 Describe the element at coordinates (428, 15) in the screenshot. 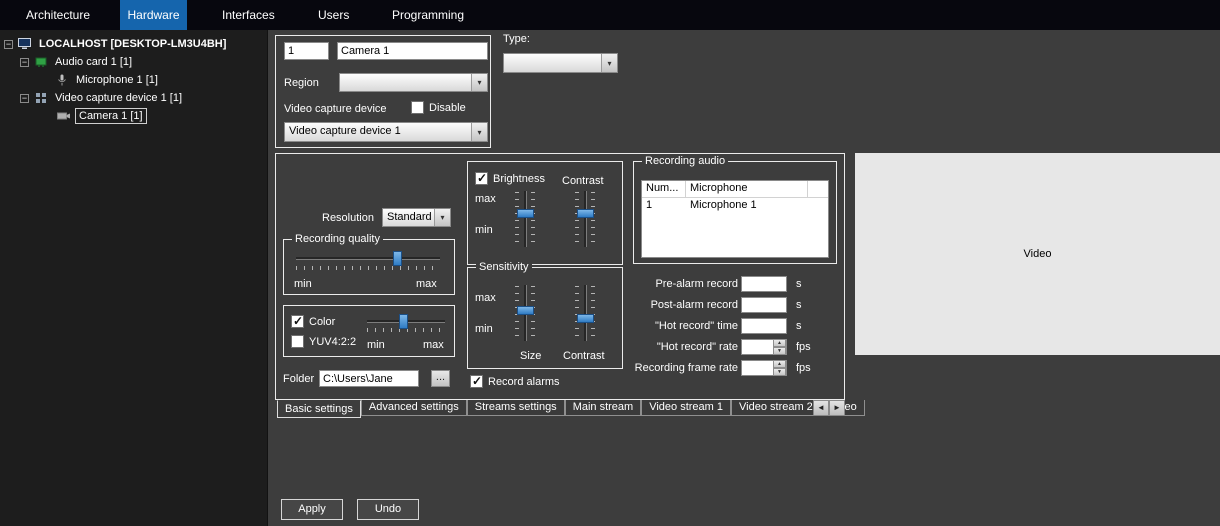

I see `nav-tab-programming: Programming` at that location.